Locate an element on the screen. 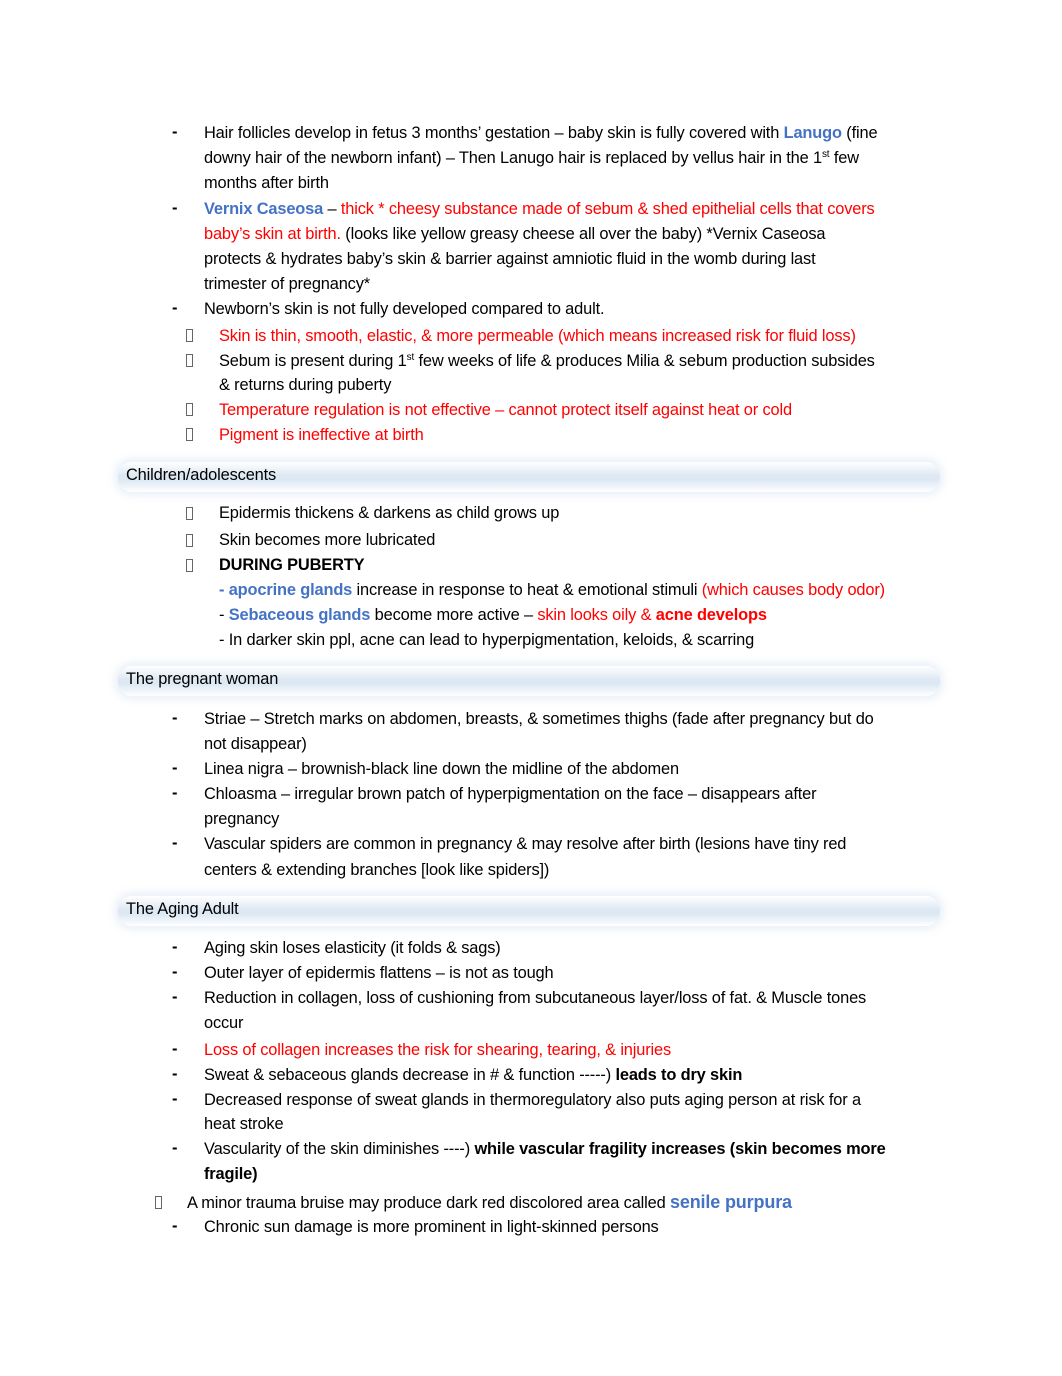 The image size is (1062, 1376). term-apocrine-glands: - apocrine glands is located at coordinates (286, 590).